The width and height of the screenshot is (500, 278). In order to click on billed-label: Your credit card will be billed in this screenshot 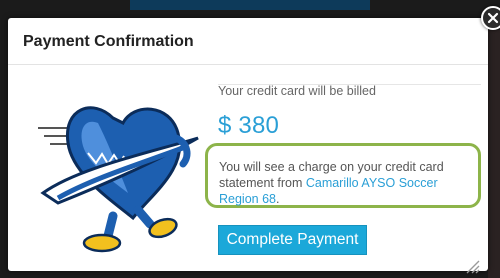, I will do `click(297, 91)`.